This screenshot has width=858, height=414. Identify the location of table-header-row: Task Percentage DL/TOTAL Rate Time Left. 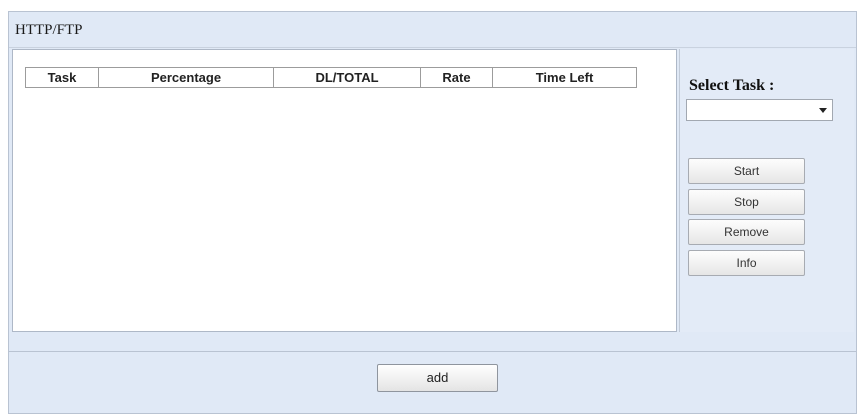
(331, 77).